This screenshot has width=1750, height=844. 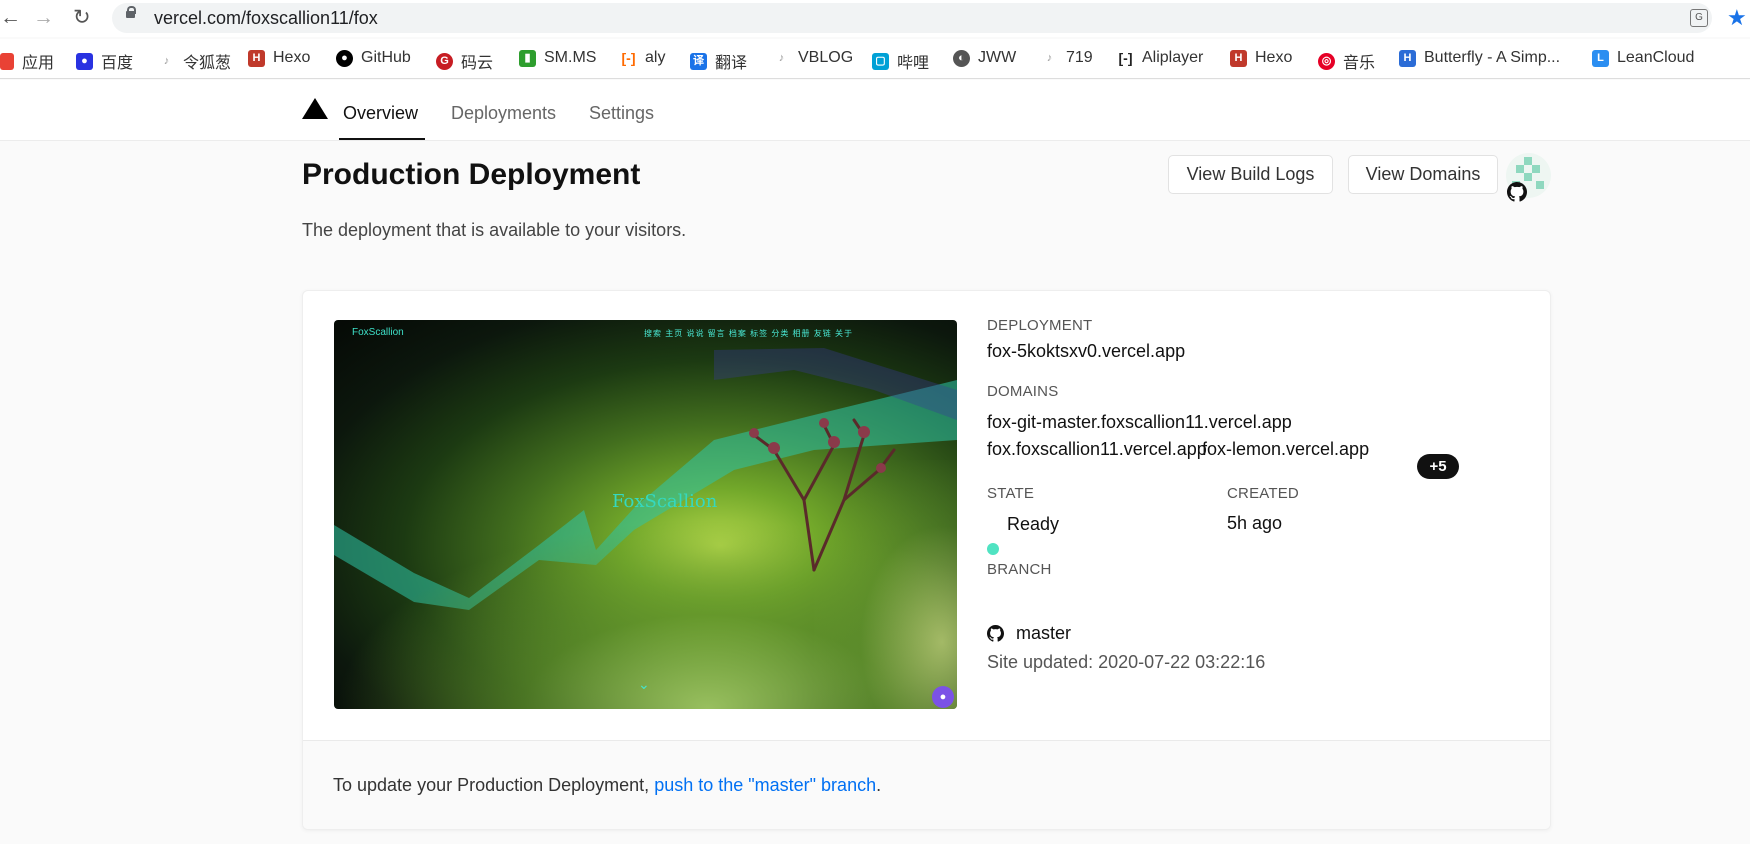 I want to click on domain-link: fox-lemon.vercel.app, so click(x=1285, y=449).